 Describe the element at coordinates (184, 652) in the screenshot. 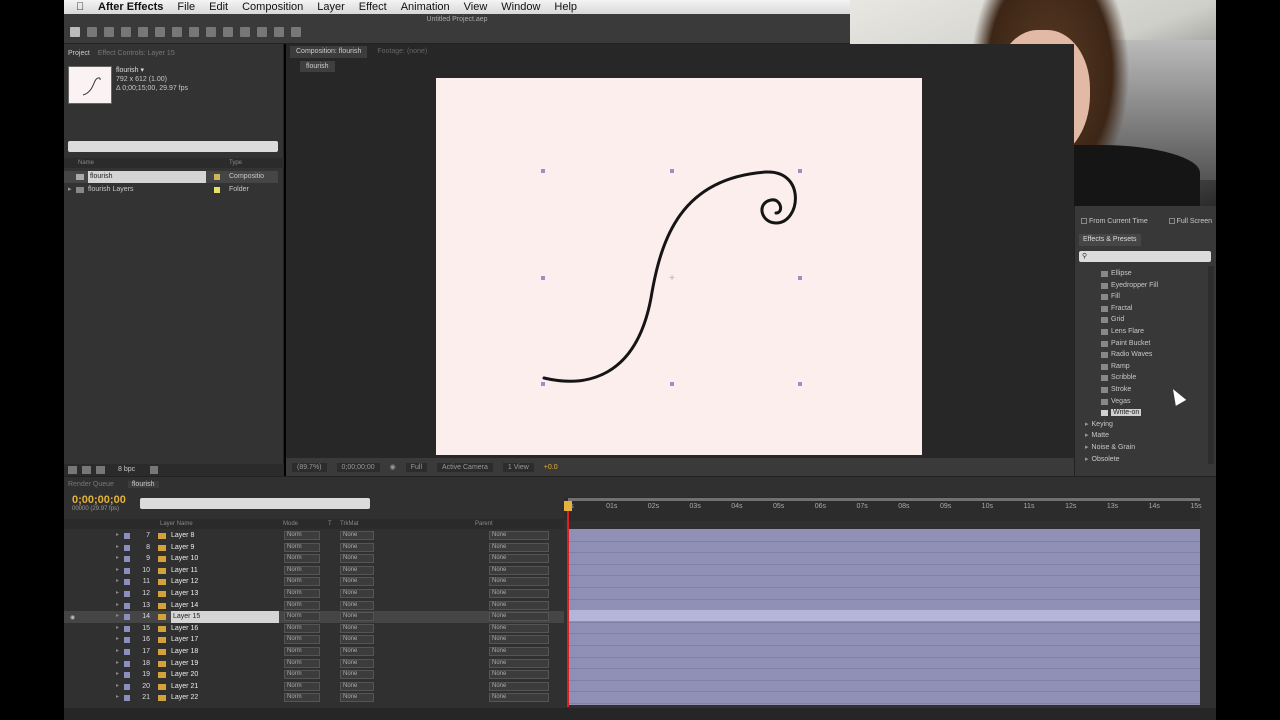

I see `layer-name: Layer 18` at that location.